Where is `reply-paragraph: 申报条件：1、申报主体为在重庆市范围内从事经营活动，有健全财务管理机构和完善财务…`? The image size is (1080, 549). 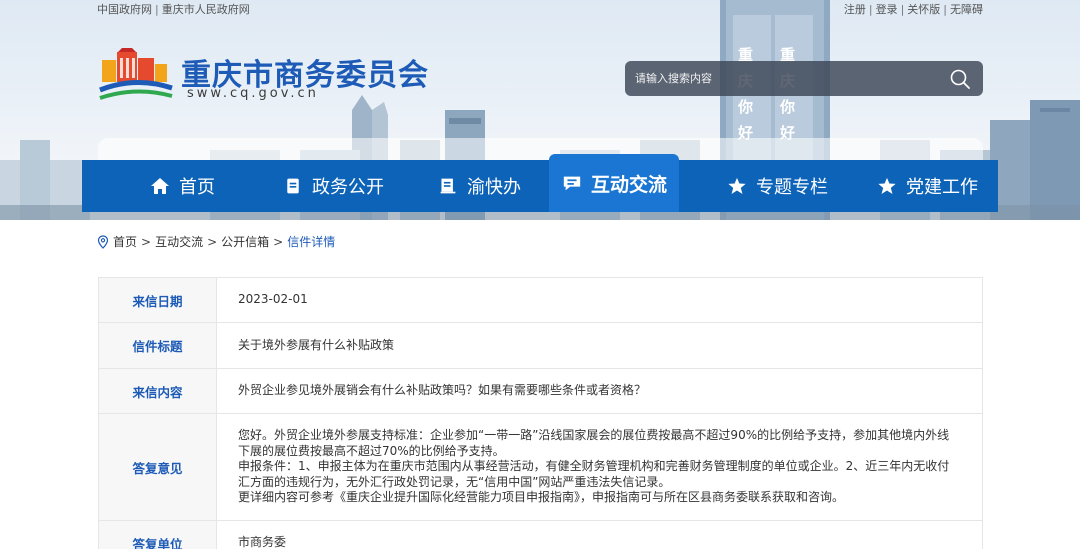
reply-paragraph: 申报条件：1、申报主体为在重庆市范围内从事经营活动，有健全财务管理机构和完善财务… is located at coordinates (594, 474).